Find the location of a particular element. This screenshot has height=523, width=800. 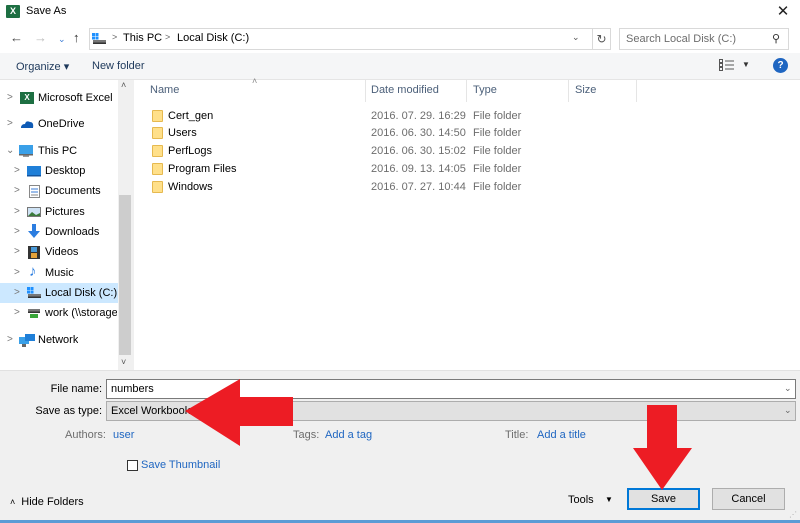

column-header-date-modified: Date modified is located at coordinates (405, 90).